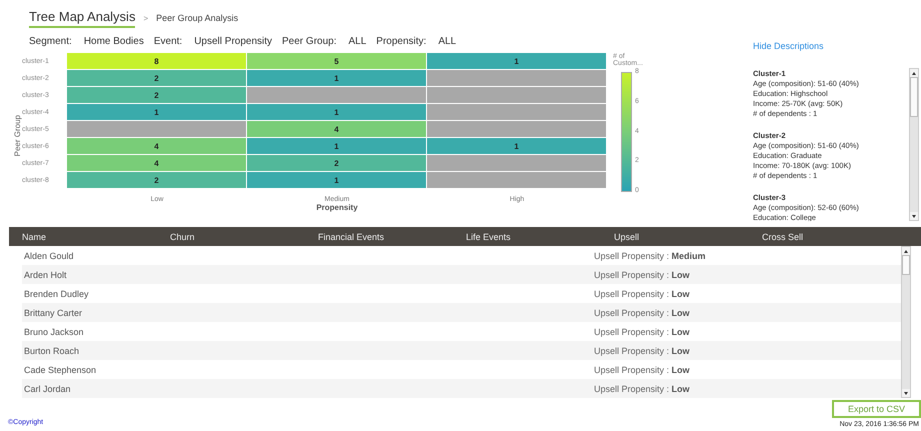  What do you see at coordinates (788, 46) in the screenshot?
I see `hide-descriptions-link: Hide Descriptions` at bounding box center [788, 46].